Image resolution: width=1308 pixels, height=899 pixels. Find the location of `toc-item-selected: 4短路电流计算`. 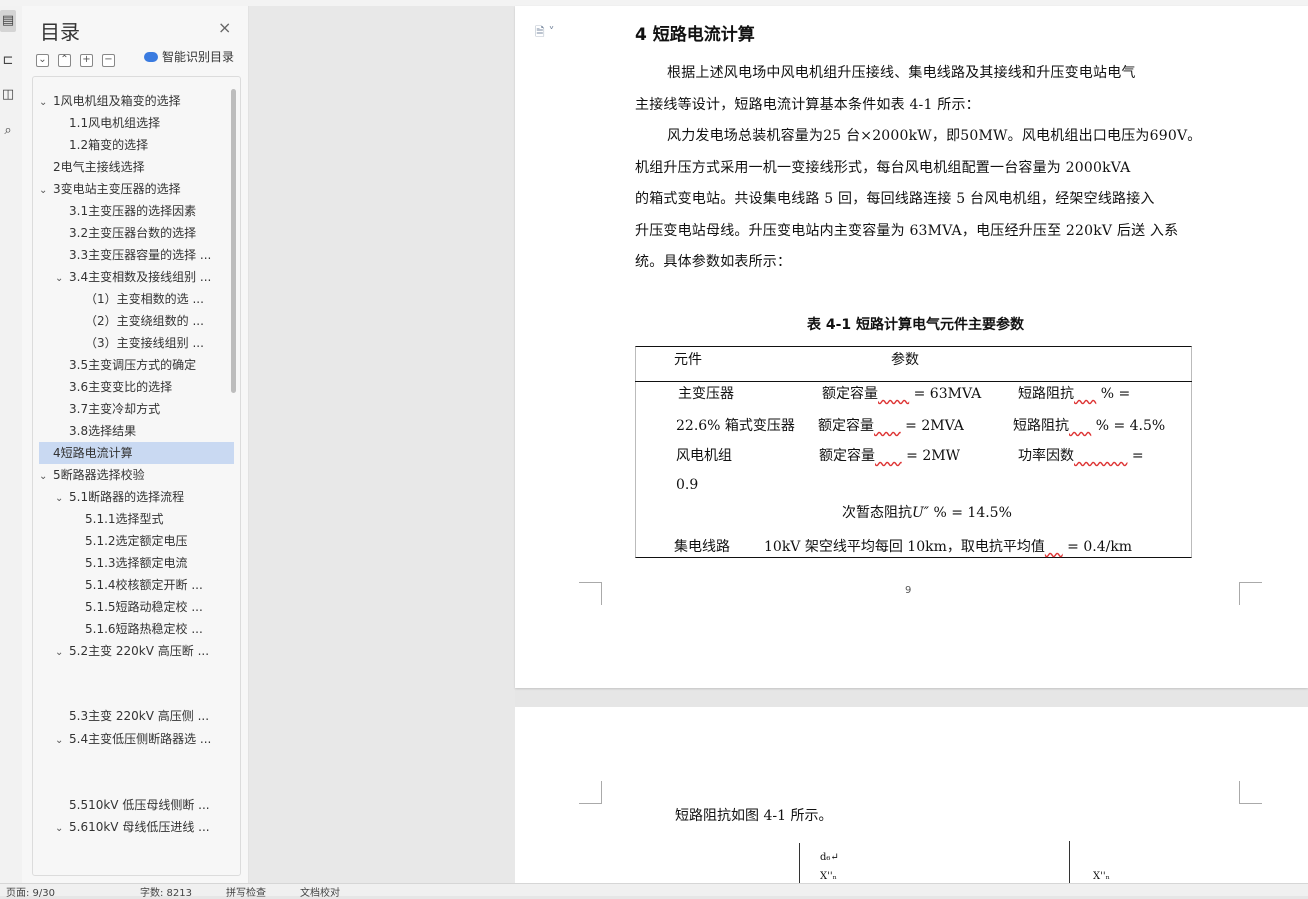

toc-item-selected: 4短路电流计算 is located at coordinates (136, 453).